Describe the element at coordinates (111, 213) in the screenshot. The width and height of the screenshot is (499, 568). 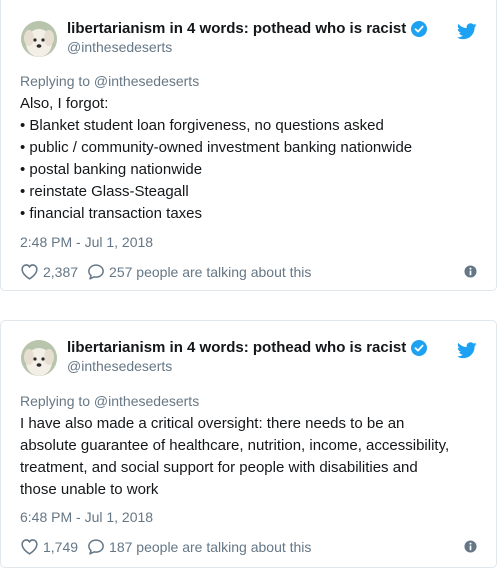
I see `tweet-line: • financial transaction taxes` at that location.